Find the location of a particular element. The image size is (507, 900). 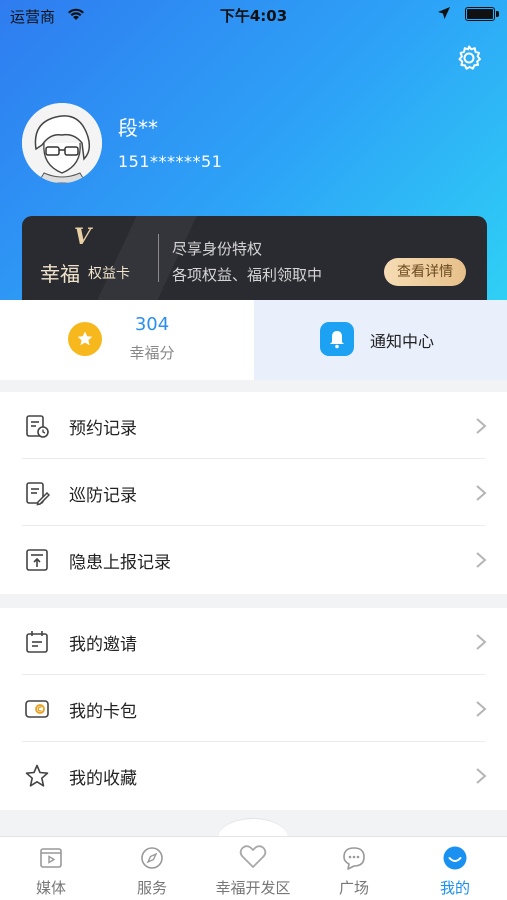

stats-panel: 304 幸福分 通知中心 is located at coordinates (253, 340).